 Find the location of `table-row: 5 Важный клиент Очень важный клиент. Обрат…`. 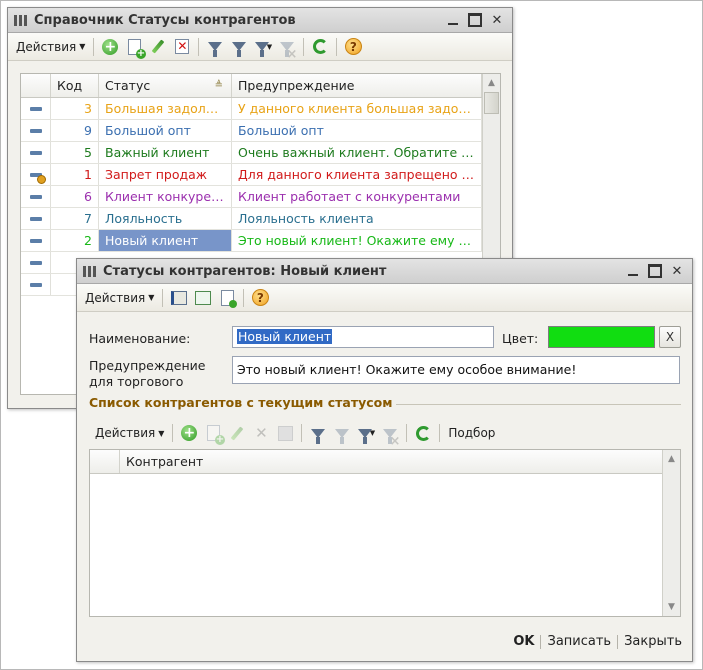

table-row: 5 Важный клиент Очень важный клиент. Обрат… is located at coordinates (251, 153).